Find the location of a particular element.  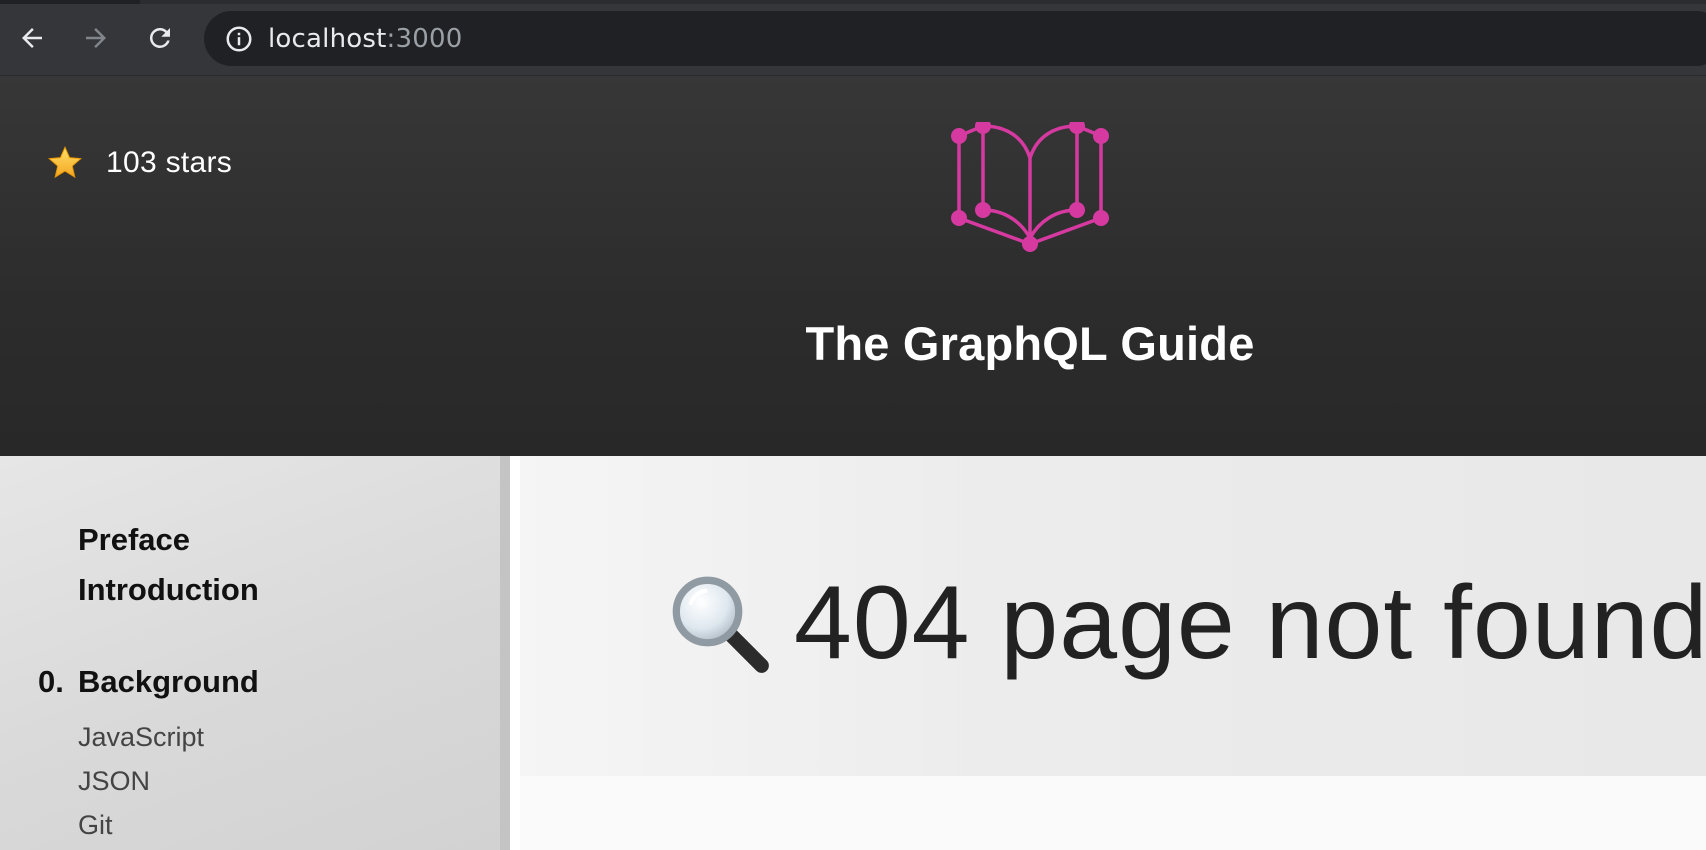

github-stars-link: 103 stars is located at coordinates (139, 163).